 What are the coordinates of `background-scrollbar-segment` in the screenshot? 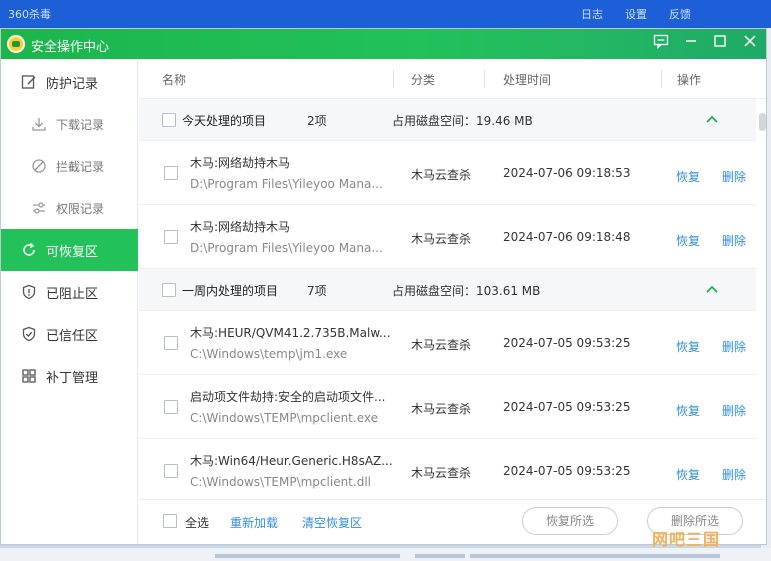 It's located at (440, 556).